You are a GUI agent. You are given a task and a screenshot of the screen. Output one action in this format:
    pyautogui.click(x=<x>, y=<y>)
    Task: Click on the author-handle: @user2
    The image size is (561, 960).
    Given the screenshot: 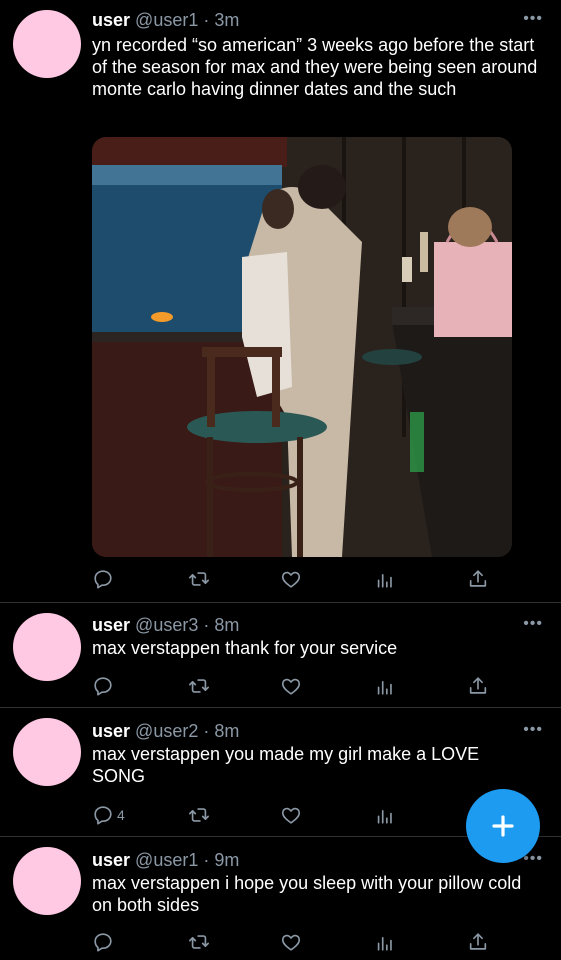 What is the action you would take?
    pyautogui.click(x=166, y=731)
    